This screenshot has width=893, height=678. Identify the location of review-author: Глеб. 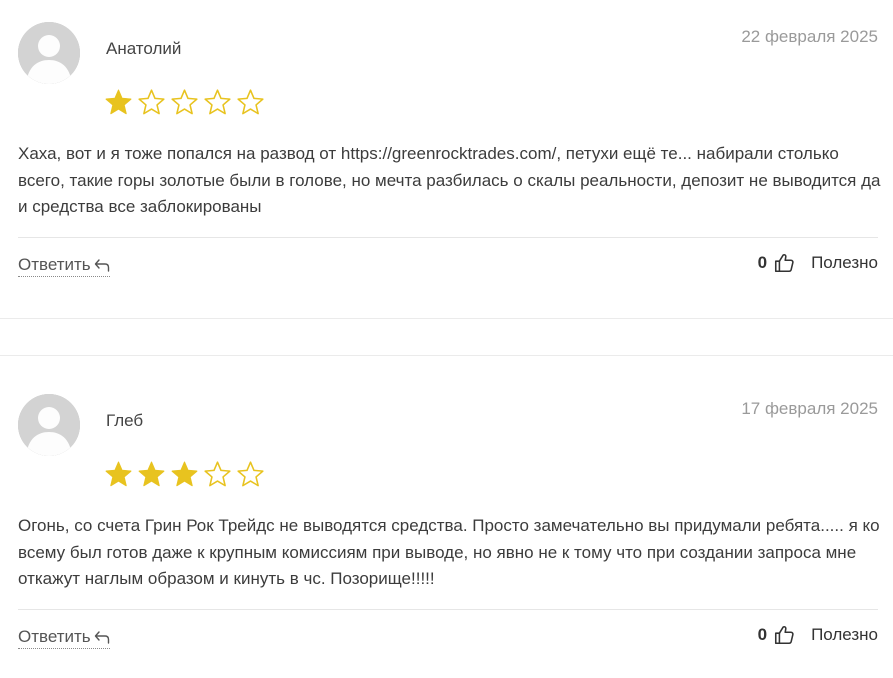
(125, 420).